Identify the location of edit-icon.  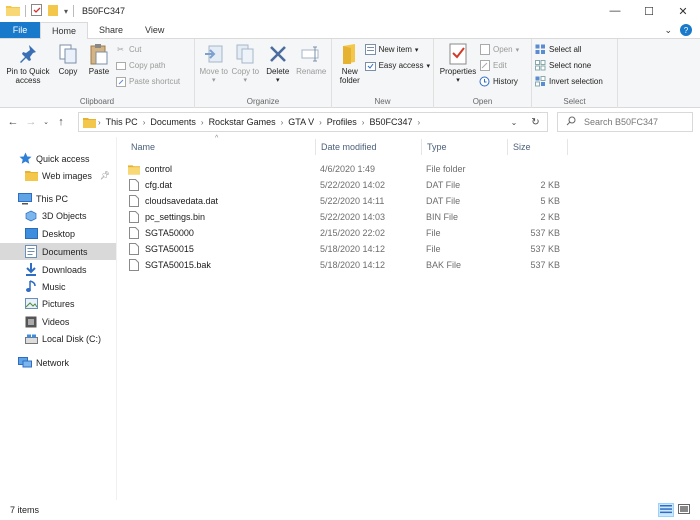
(484, 65).